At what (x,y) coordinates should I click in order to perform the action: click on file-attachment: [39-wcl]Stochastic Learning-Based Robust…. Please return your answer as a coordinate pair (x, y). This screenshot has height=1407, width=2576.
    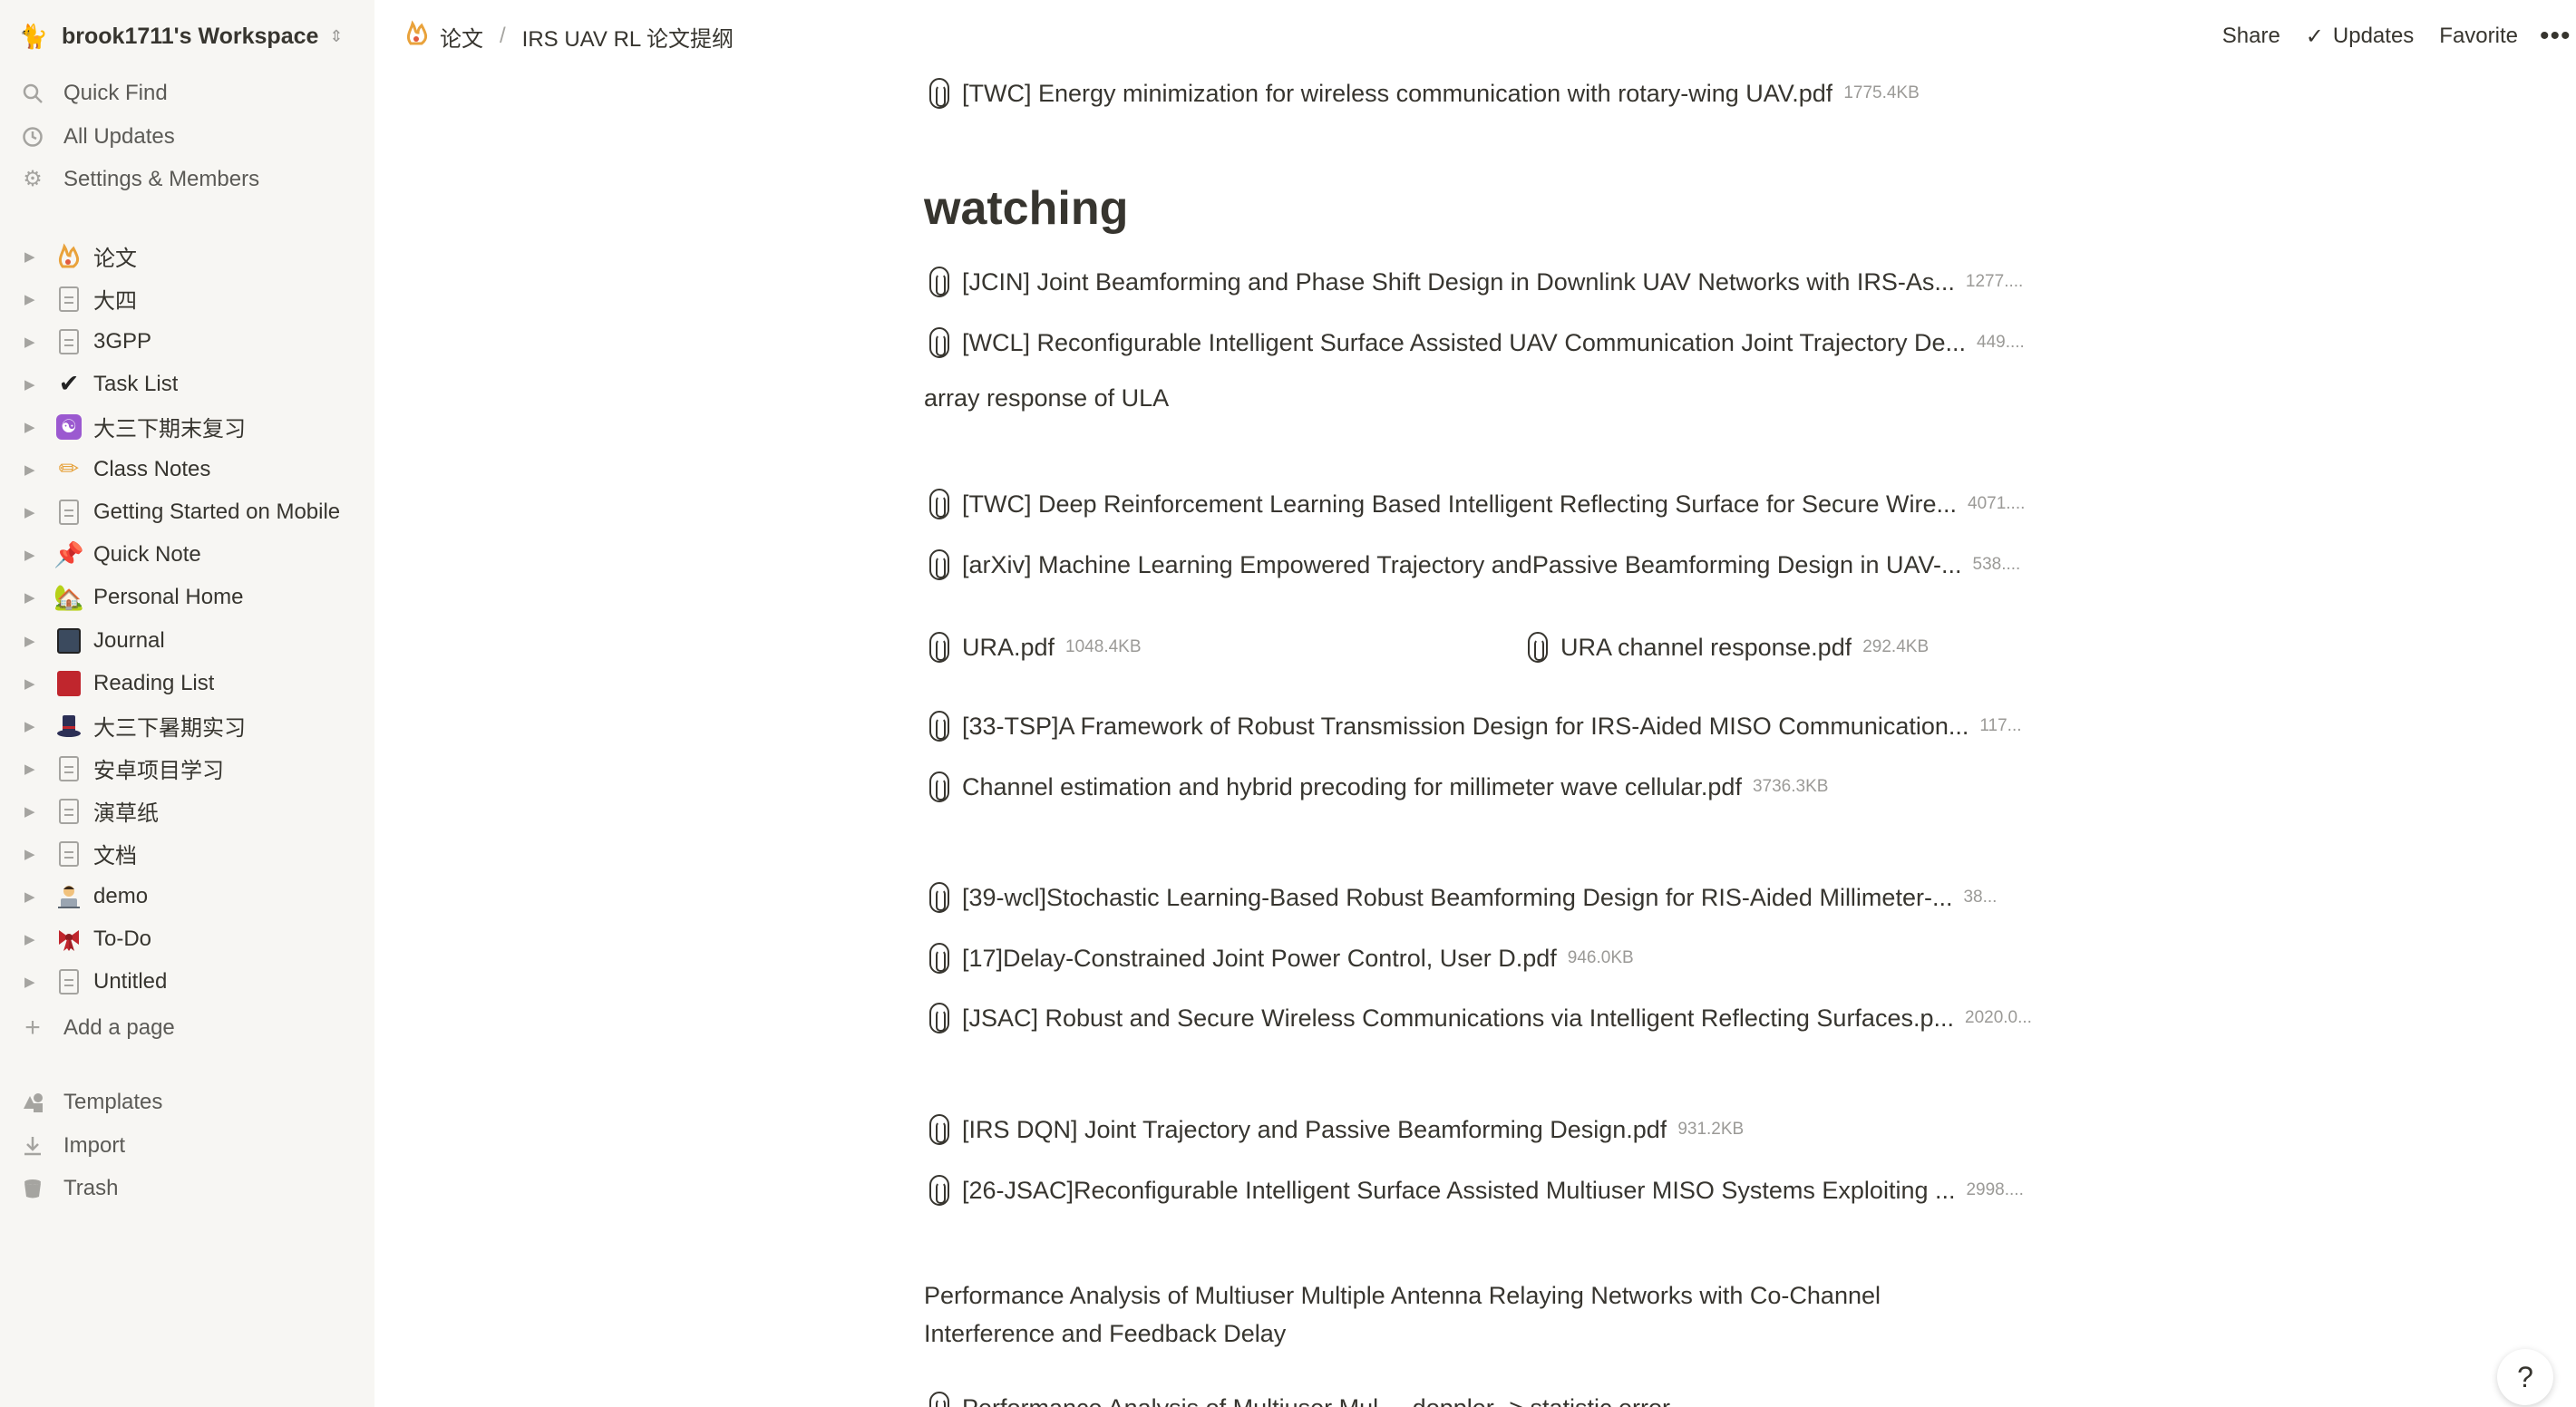
    Looking at the image, I should click on (1460, 897).